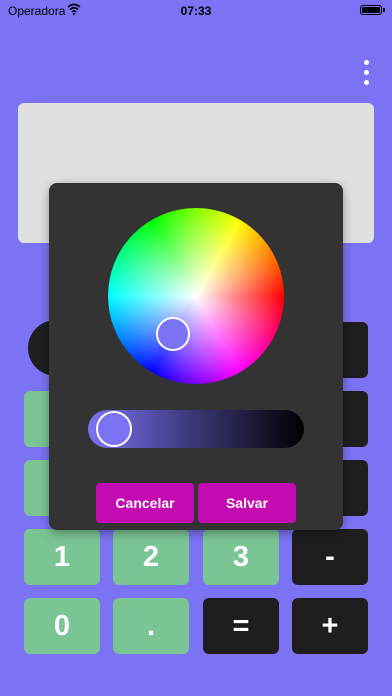 The width and height of the screenshot is (392, 696). I want to click on clock: 07:33, so click(196, 11).